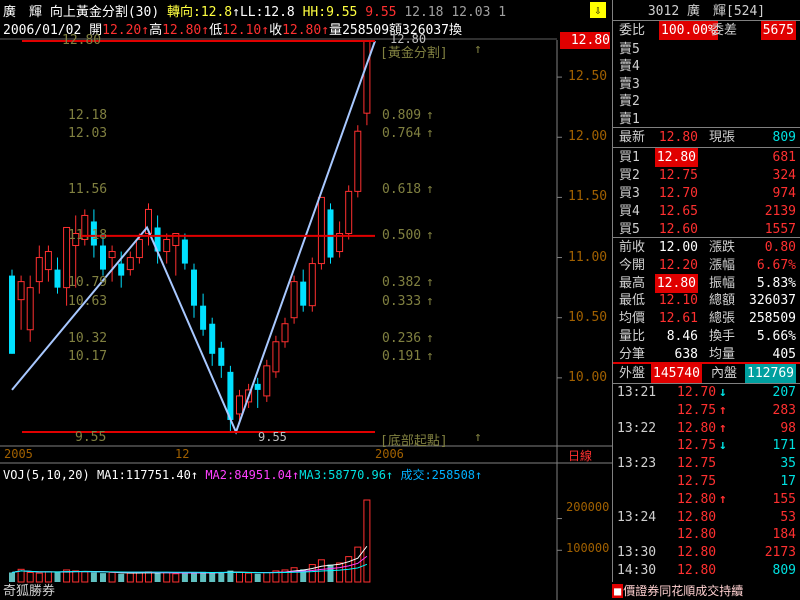 The height and width of the screenshot is (600, 800). I want to click on inner-label: 內盤, so click(724, 373).